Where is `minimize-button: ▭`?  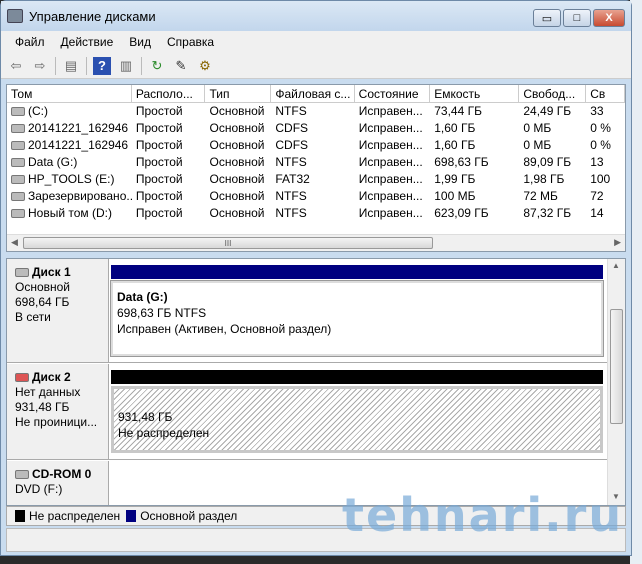 minimize-button: ▭ is located at coordinates (547, 18).